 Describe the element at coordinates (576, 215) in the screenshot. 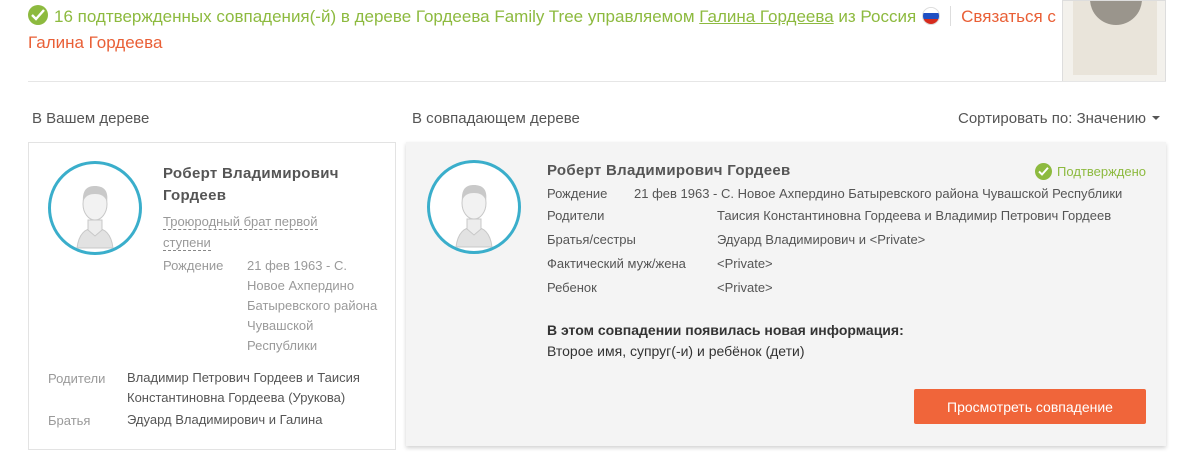

I see `detail-label: Родители` at that location.